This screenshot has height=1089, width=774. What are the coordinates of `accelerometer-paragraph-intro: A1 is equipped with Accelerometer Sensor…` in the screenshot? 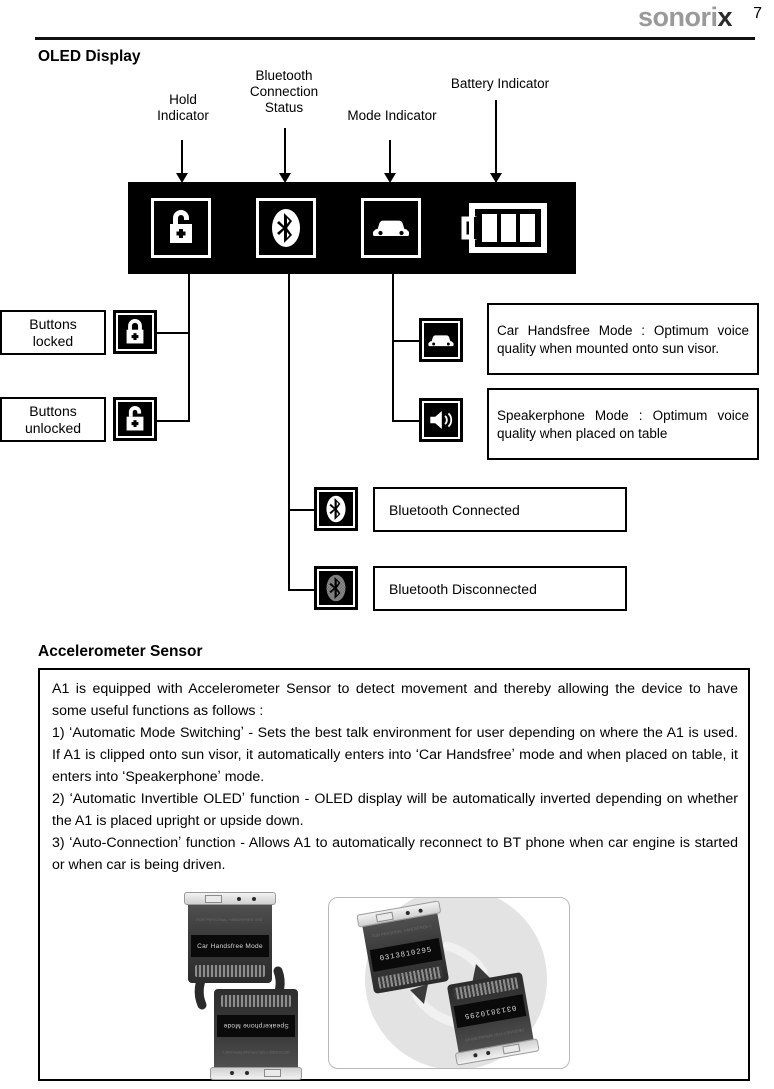 It's located at (395, 700).